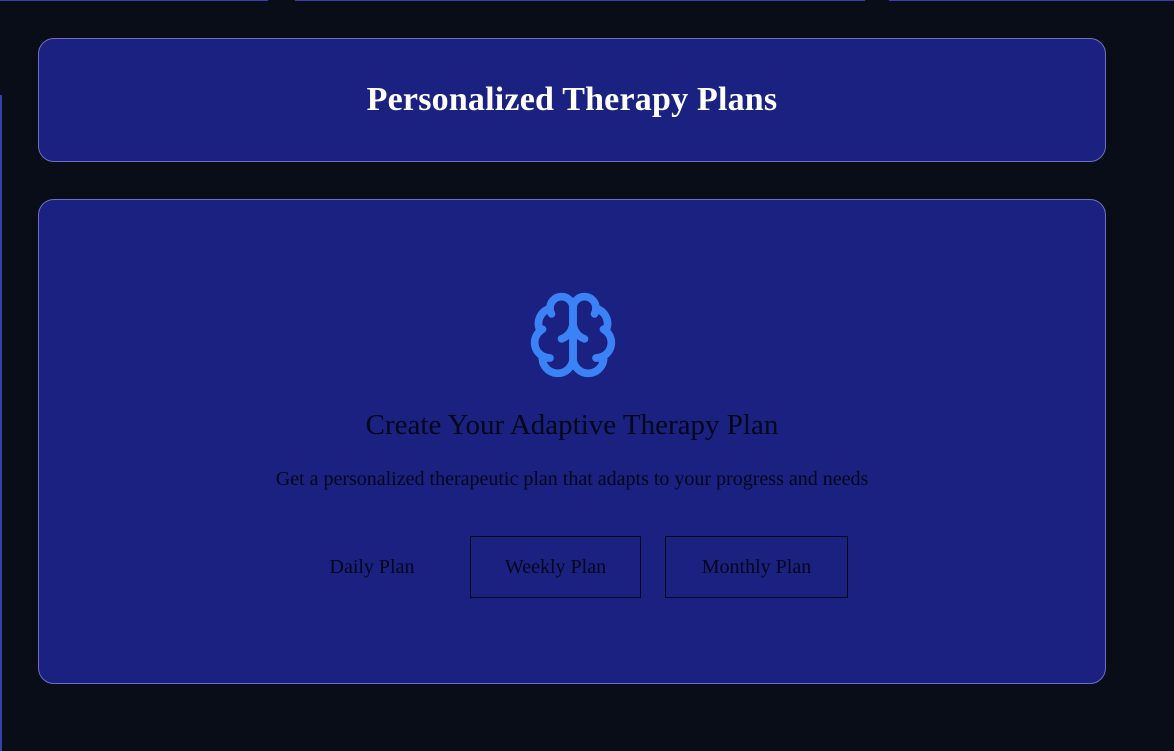  I want to click on page-title: Personalized Therapy Plans, so click(572, 99).